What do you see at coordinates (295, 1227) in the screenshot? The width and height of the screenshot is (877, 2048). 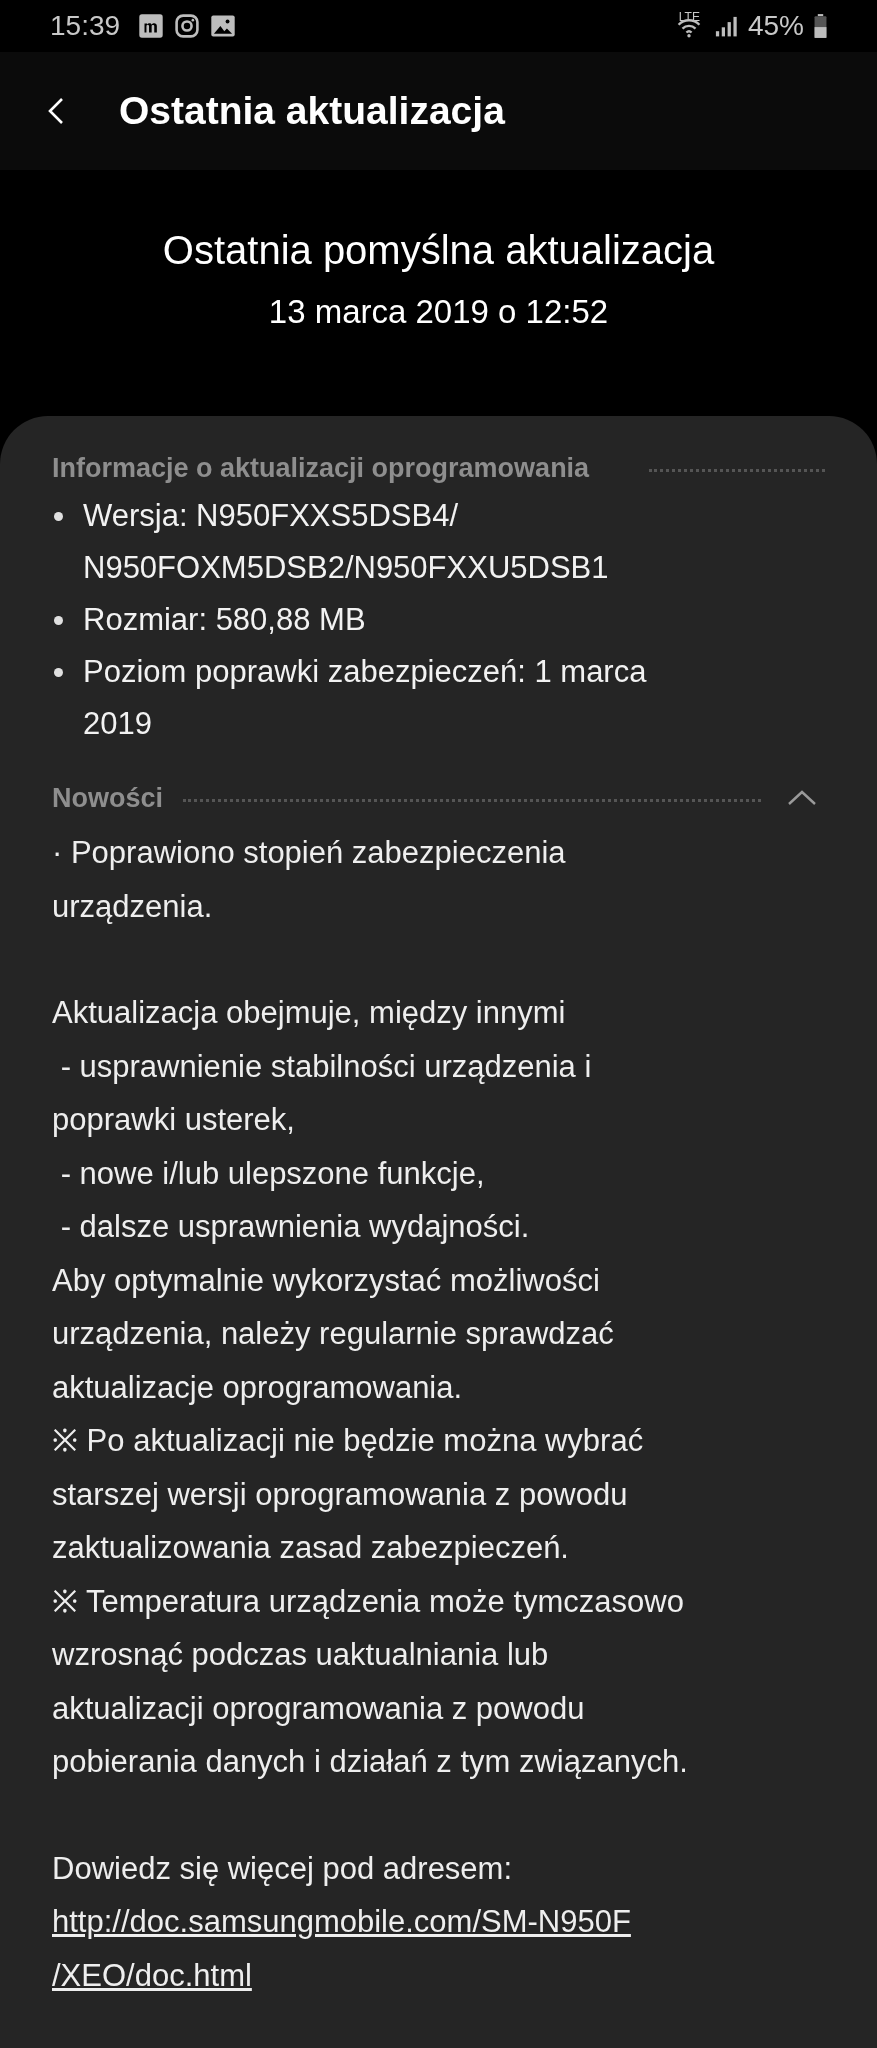 I see `release-note-text: - dalsze usprawnienia wydajności.` at bounding box center [295, 1227].